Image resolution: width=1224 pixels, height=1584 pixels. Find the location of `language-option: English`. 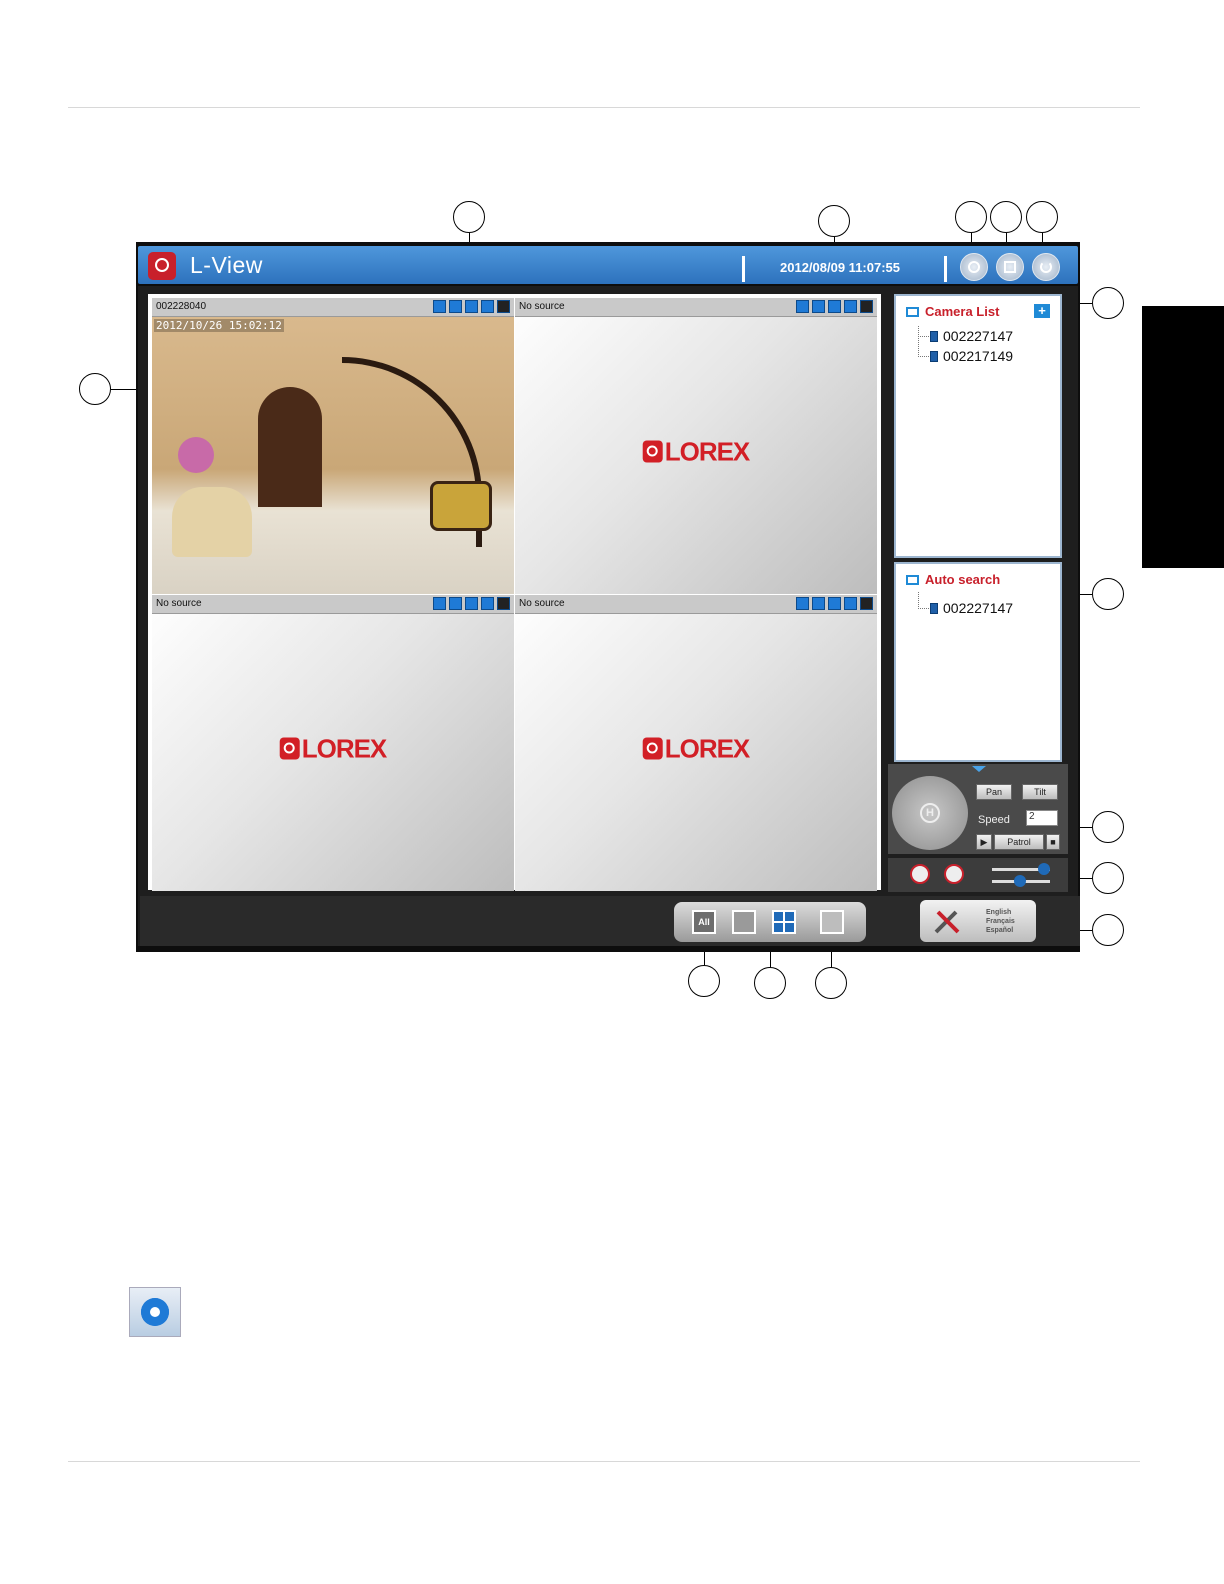

language-option: English is located at coordinates (1000, 912).